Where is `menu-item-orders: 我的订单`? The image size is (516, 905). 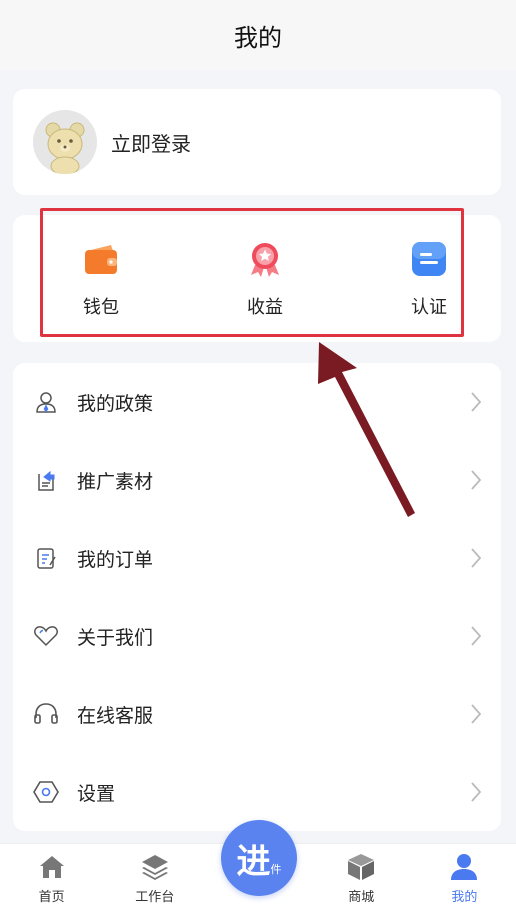 menu-item-orders: 我的订单 is located at coordinates (257, 558).